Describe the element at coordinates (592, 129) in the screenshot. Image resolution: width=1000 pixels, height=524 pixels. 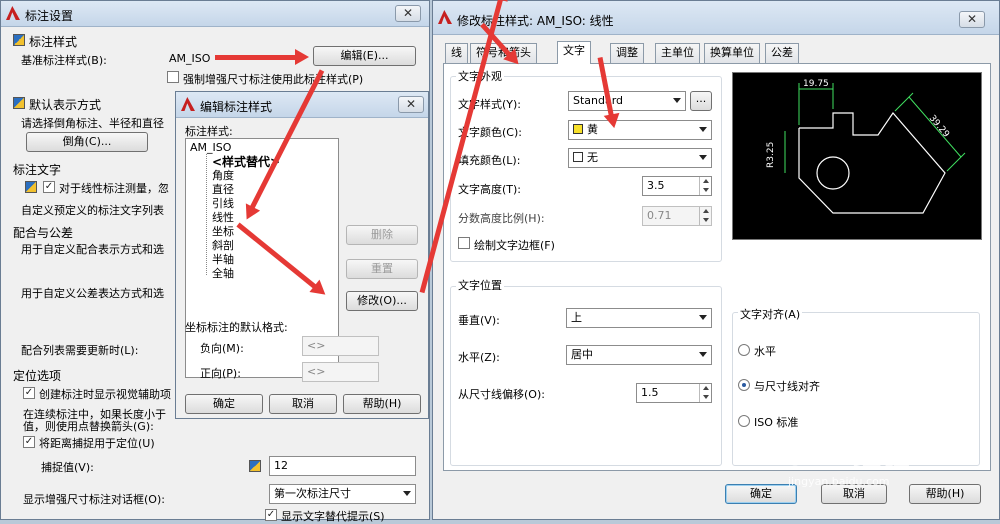
I see `text-color-value: 黄` at that location.